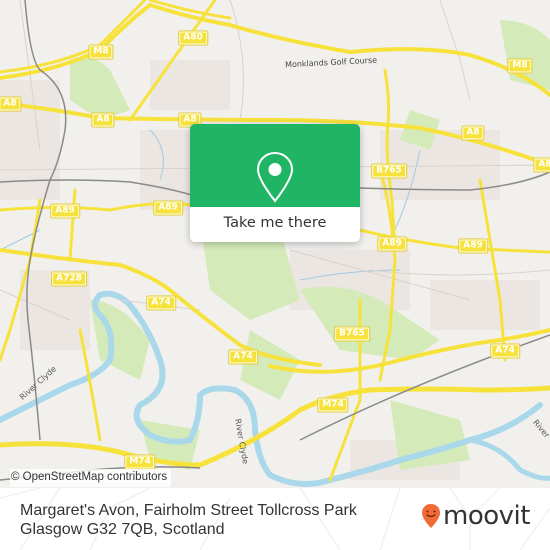 The image size is (550, 550). I want to click on popup-pointer, so click(275, 238).